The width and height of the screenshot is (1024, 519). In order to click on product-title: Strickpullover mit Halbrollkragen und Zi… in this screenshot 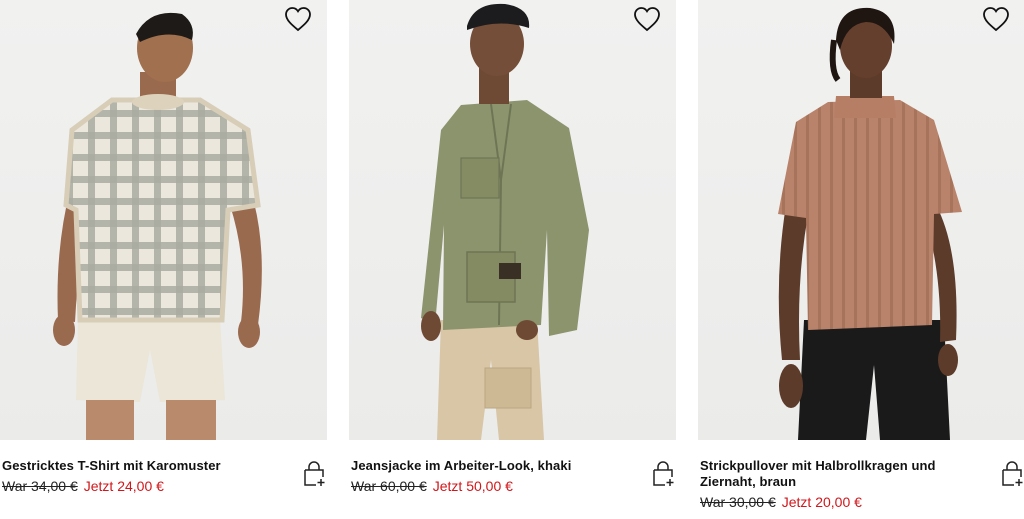, I will do `click(840, 474)`.